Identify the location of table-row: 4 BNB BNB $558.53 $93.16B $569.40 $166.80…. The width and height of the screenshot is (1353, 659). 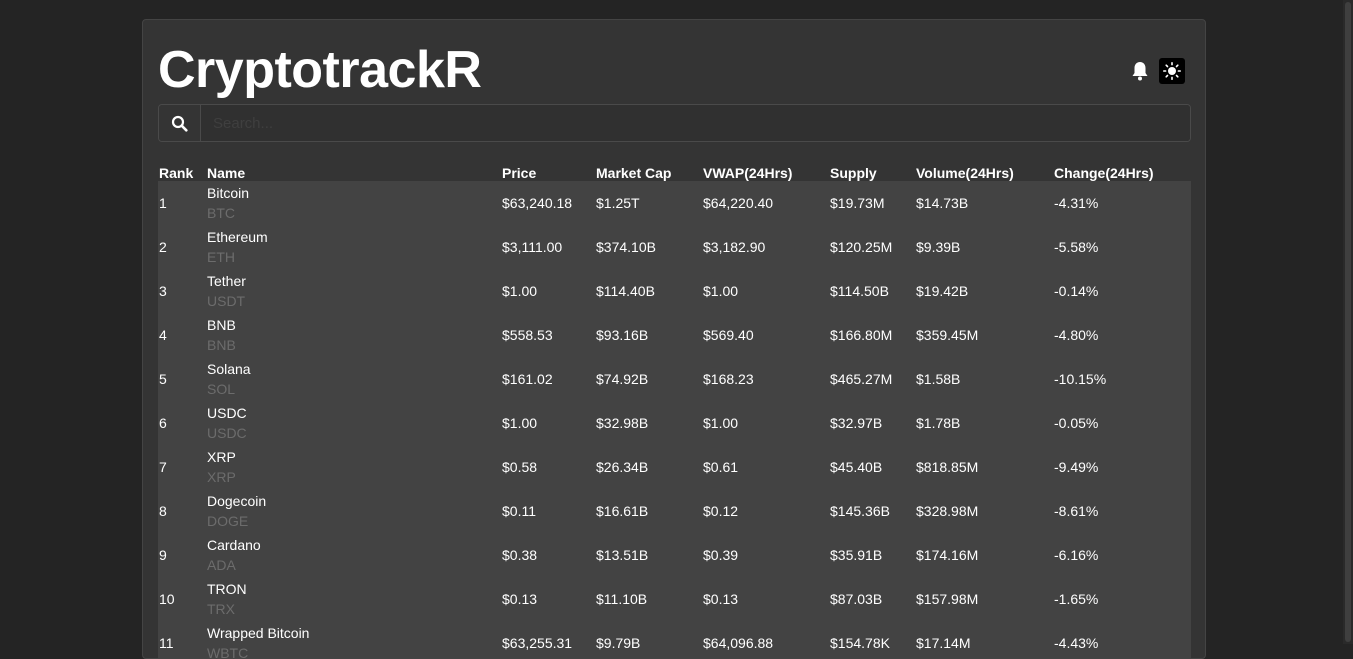
(674, 335).